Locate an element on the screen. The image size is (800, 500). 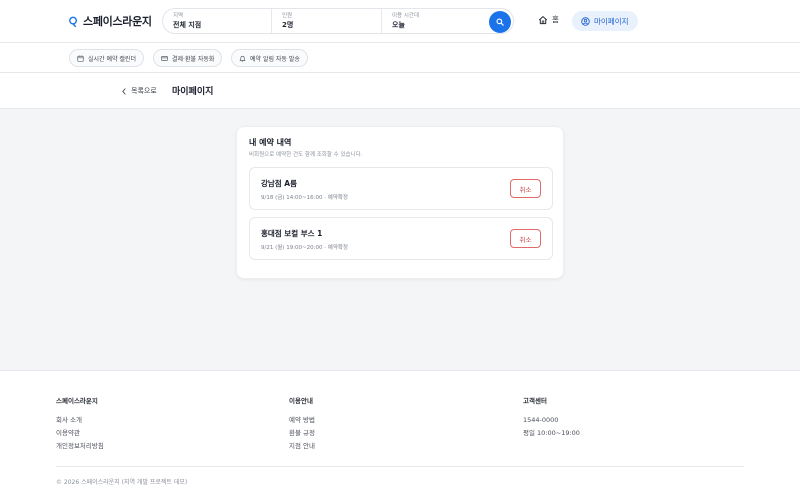
feature-chip-label: 예약 알림 자동 발송 is located at coordinates (275, 59).